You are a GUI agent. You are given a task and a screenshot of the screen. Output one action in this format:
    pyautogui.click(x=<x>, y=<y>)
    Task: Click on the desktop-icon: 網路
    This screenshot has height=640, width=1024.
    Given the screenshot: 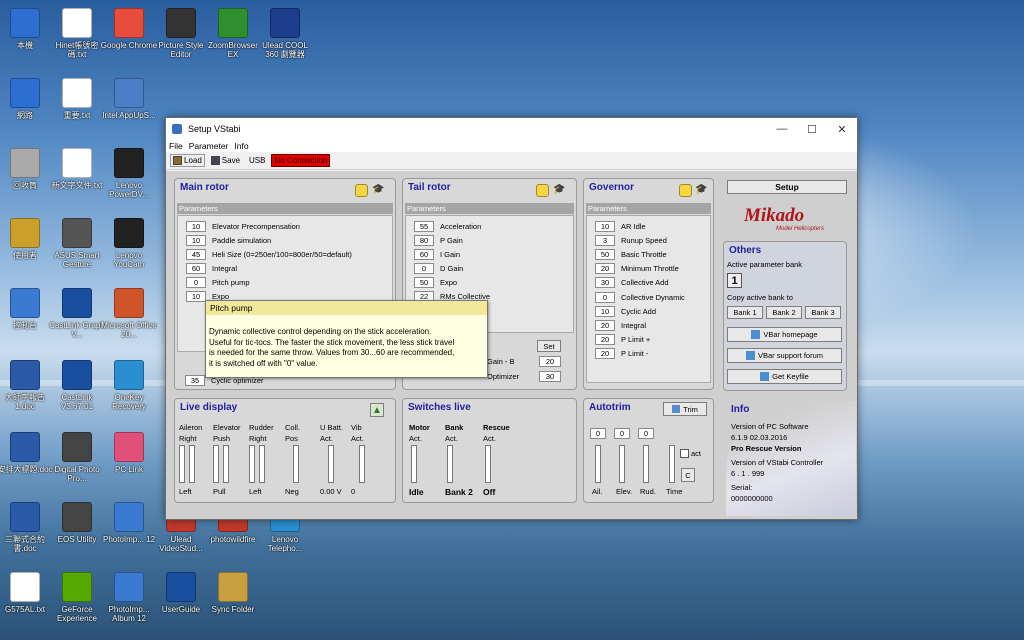 What is the action you would take?
    pyautogui.click(x=27, y=99)
    